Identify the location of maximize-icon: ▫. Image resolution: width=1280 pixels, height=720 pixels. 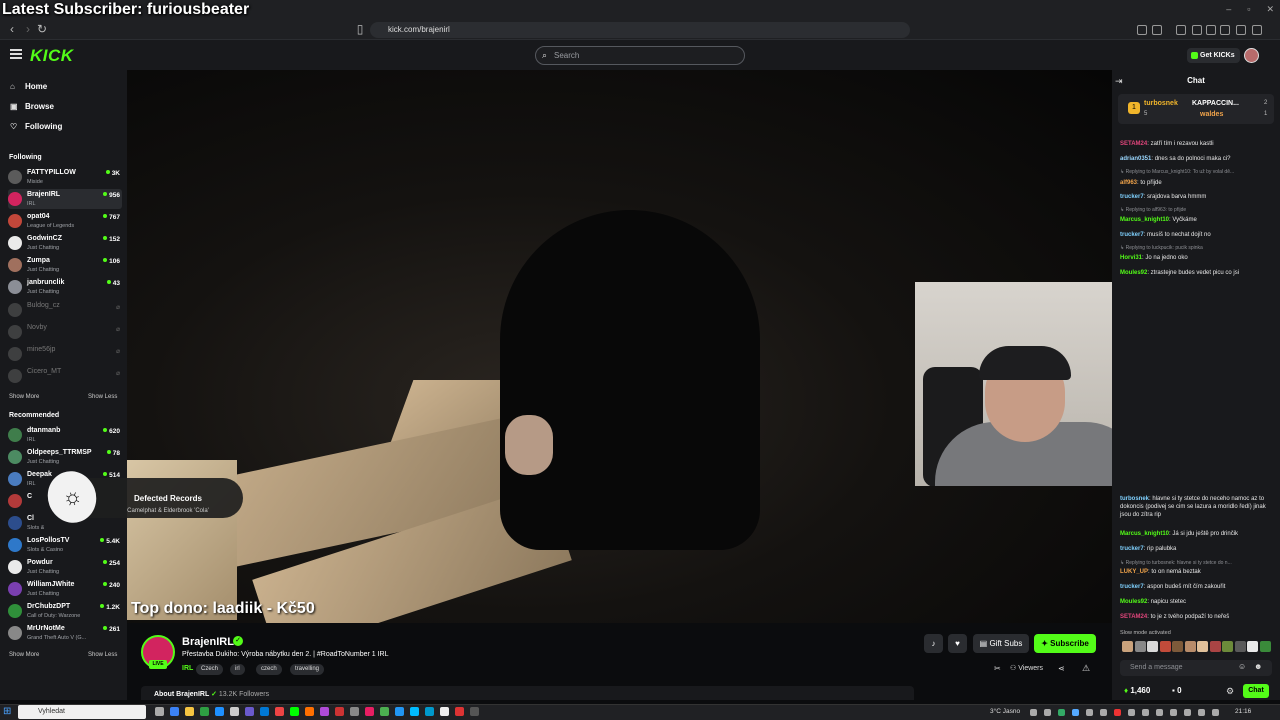
(1248, 9).